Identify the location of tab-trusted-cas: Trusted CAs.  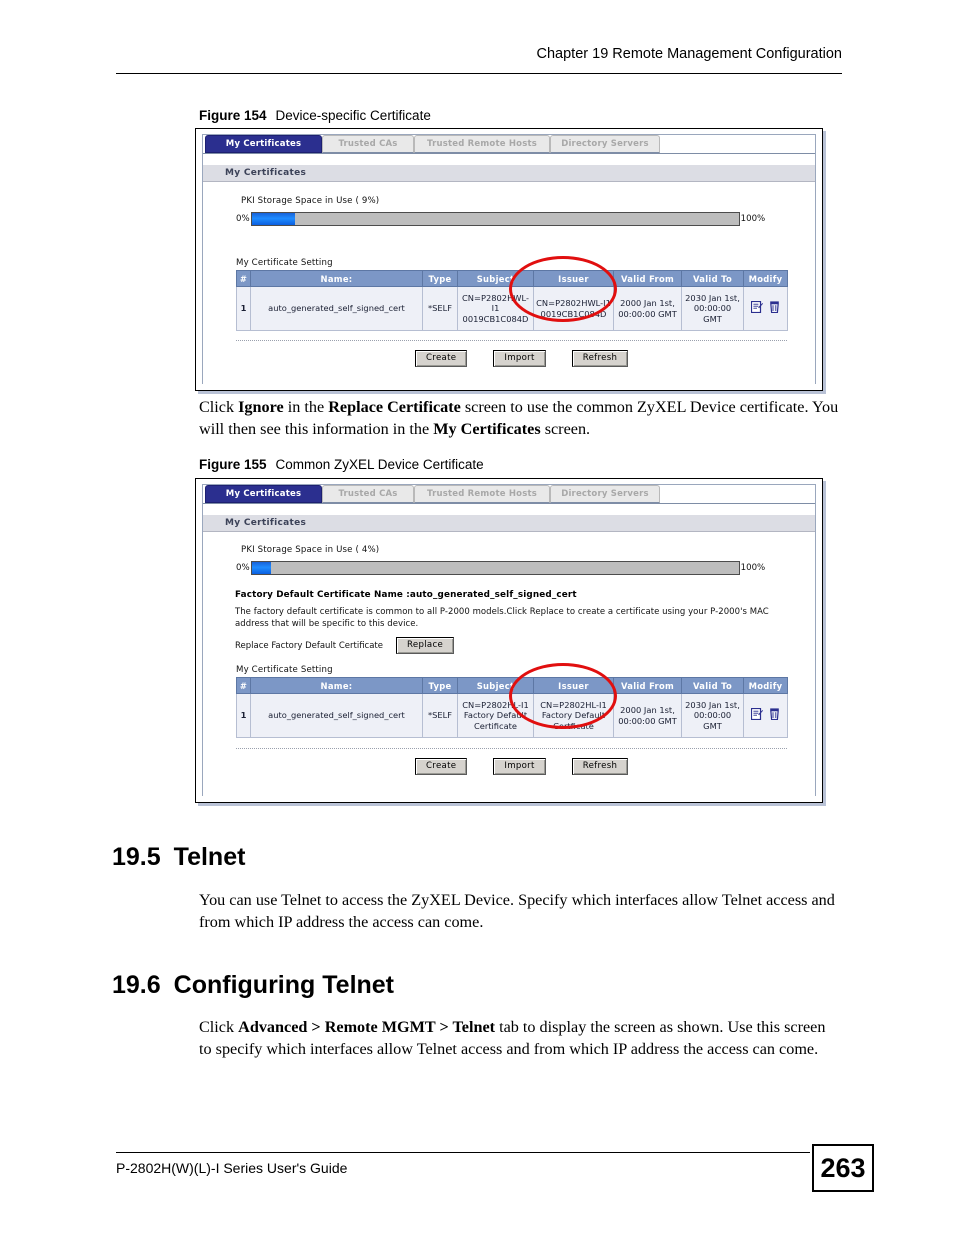
(368, 144).